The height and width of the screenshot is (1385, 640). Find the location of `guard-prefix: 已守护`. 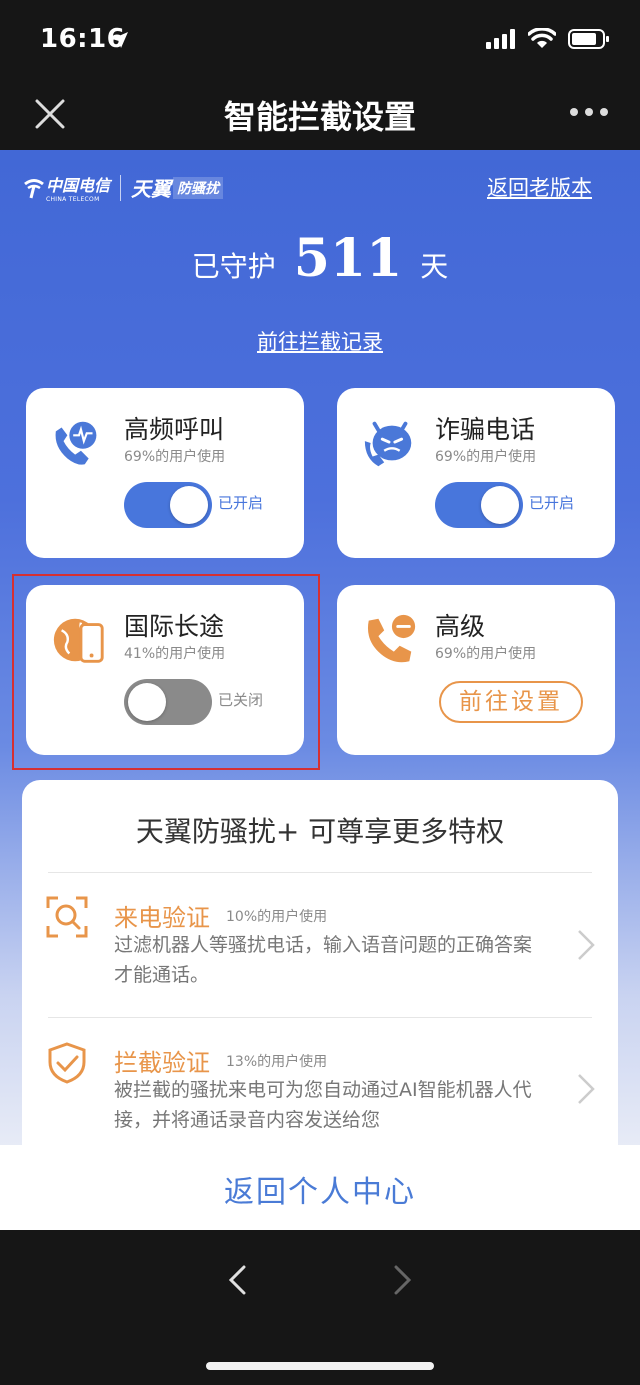

guard-prefix: 已守护 is located at coordinates (233, 266).